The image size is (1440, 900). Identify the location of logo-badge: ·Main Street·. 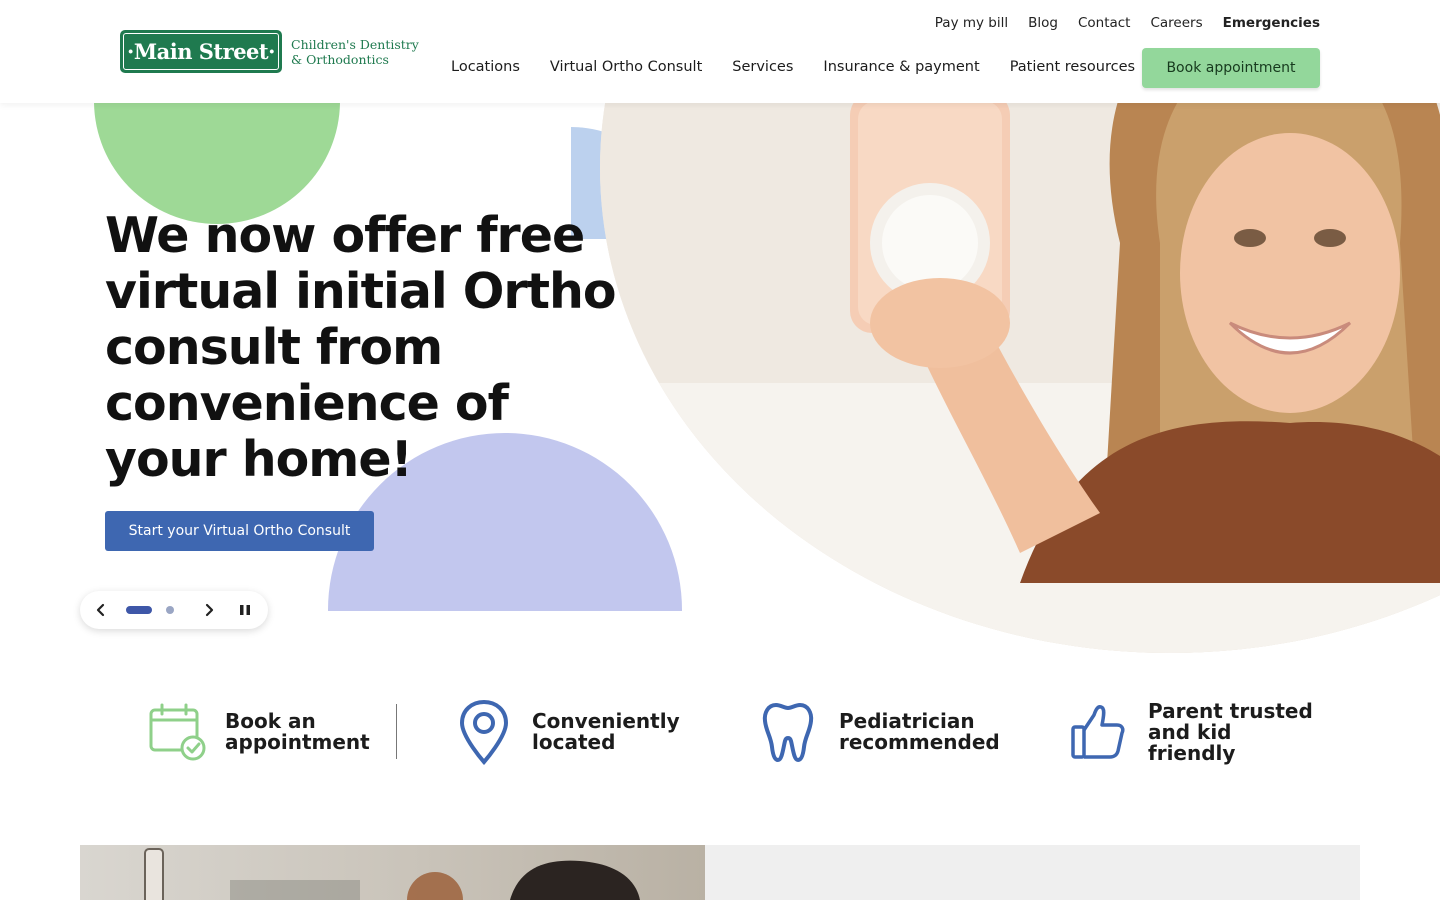
(201, 51).